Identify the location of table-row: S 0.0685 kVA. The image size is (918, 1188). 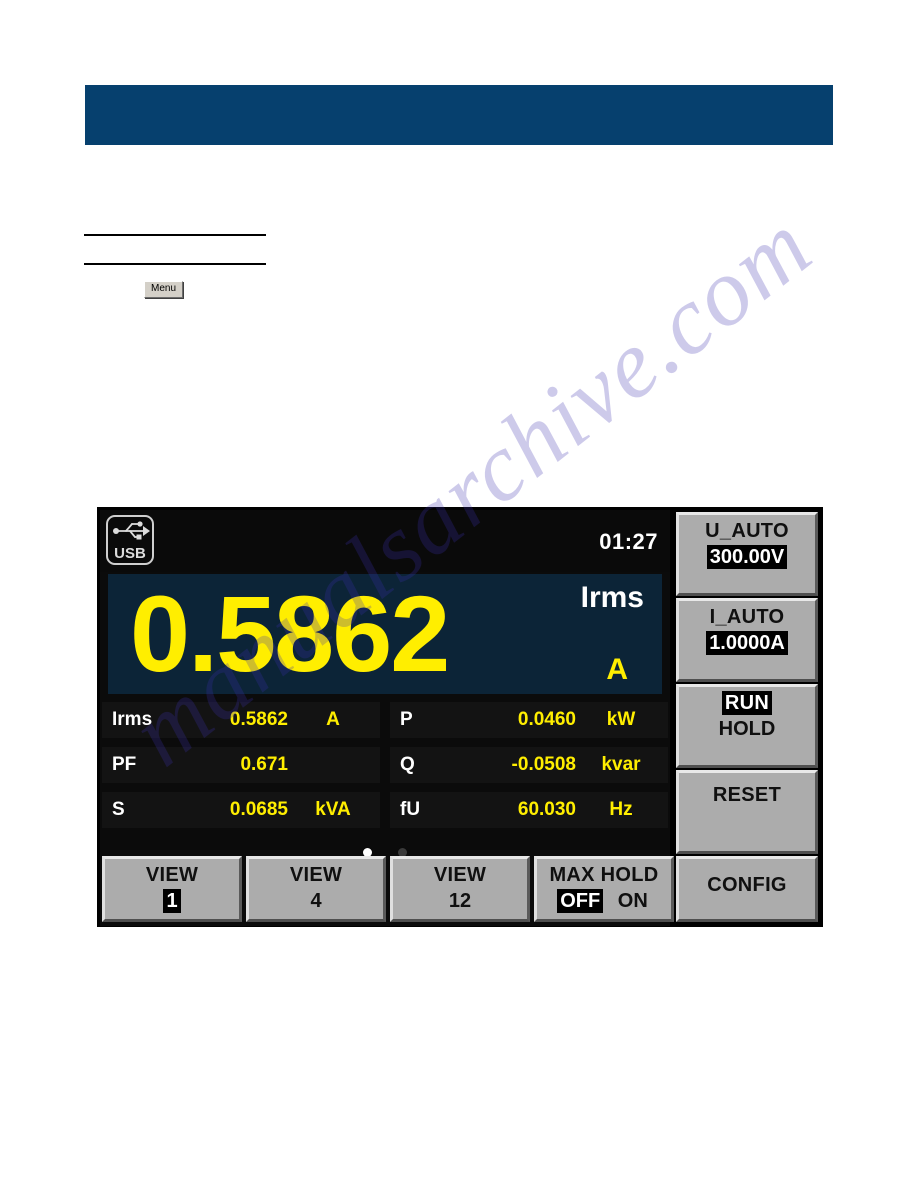
(241, 810).